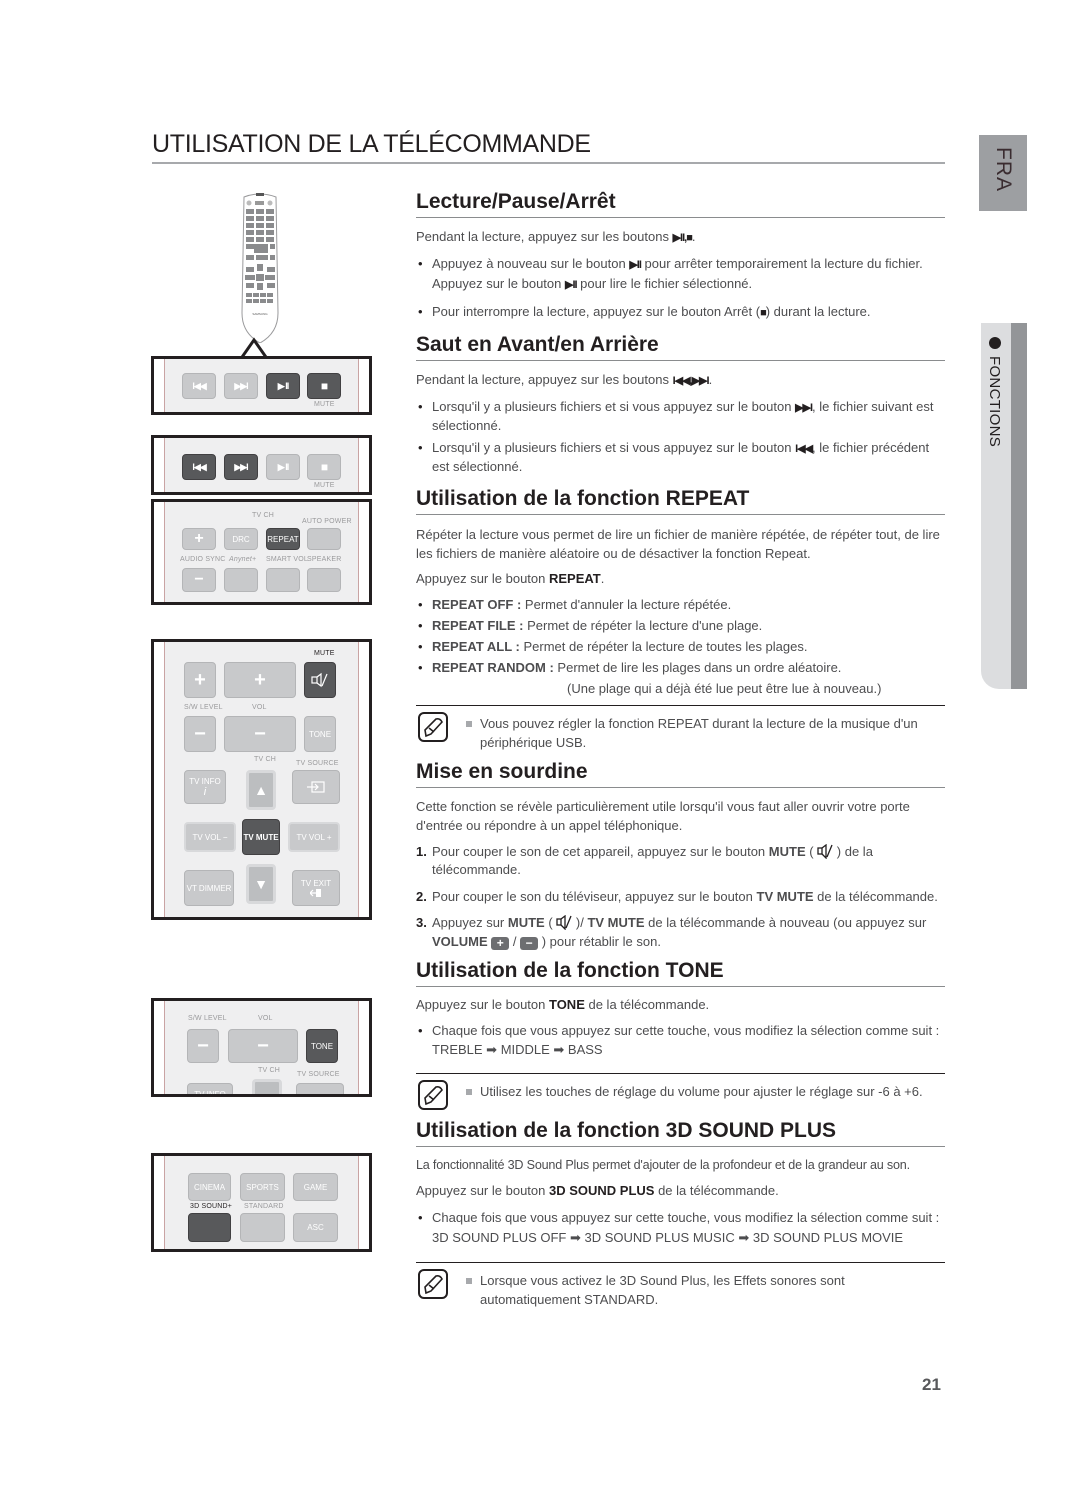 Image resolution: width=1080 pixels, height=1485 pixels. I want to click on cinema-button: CINEMA, so click(209, 1187).